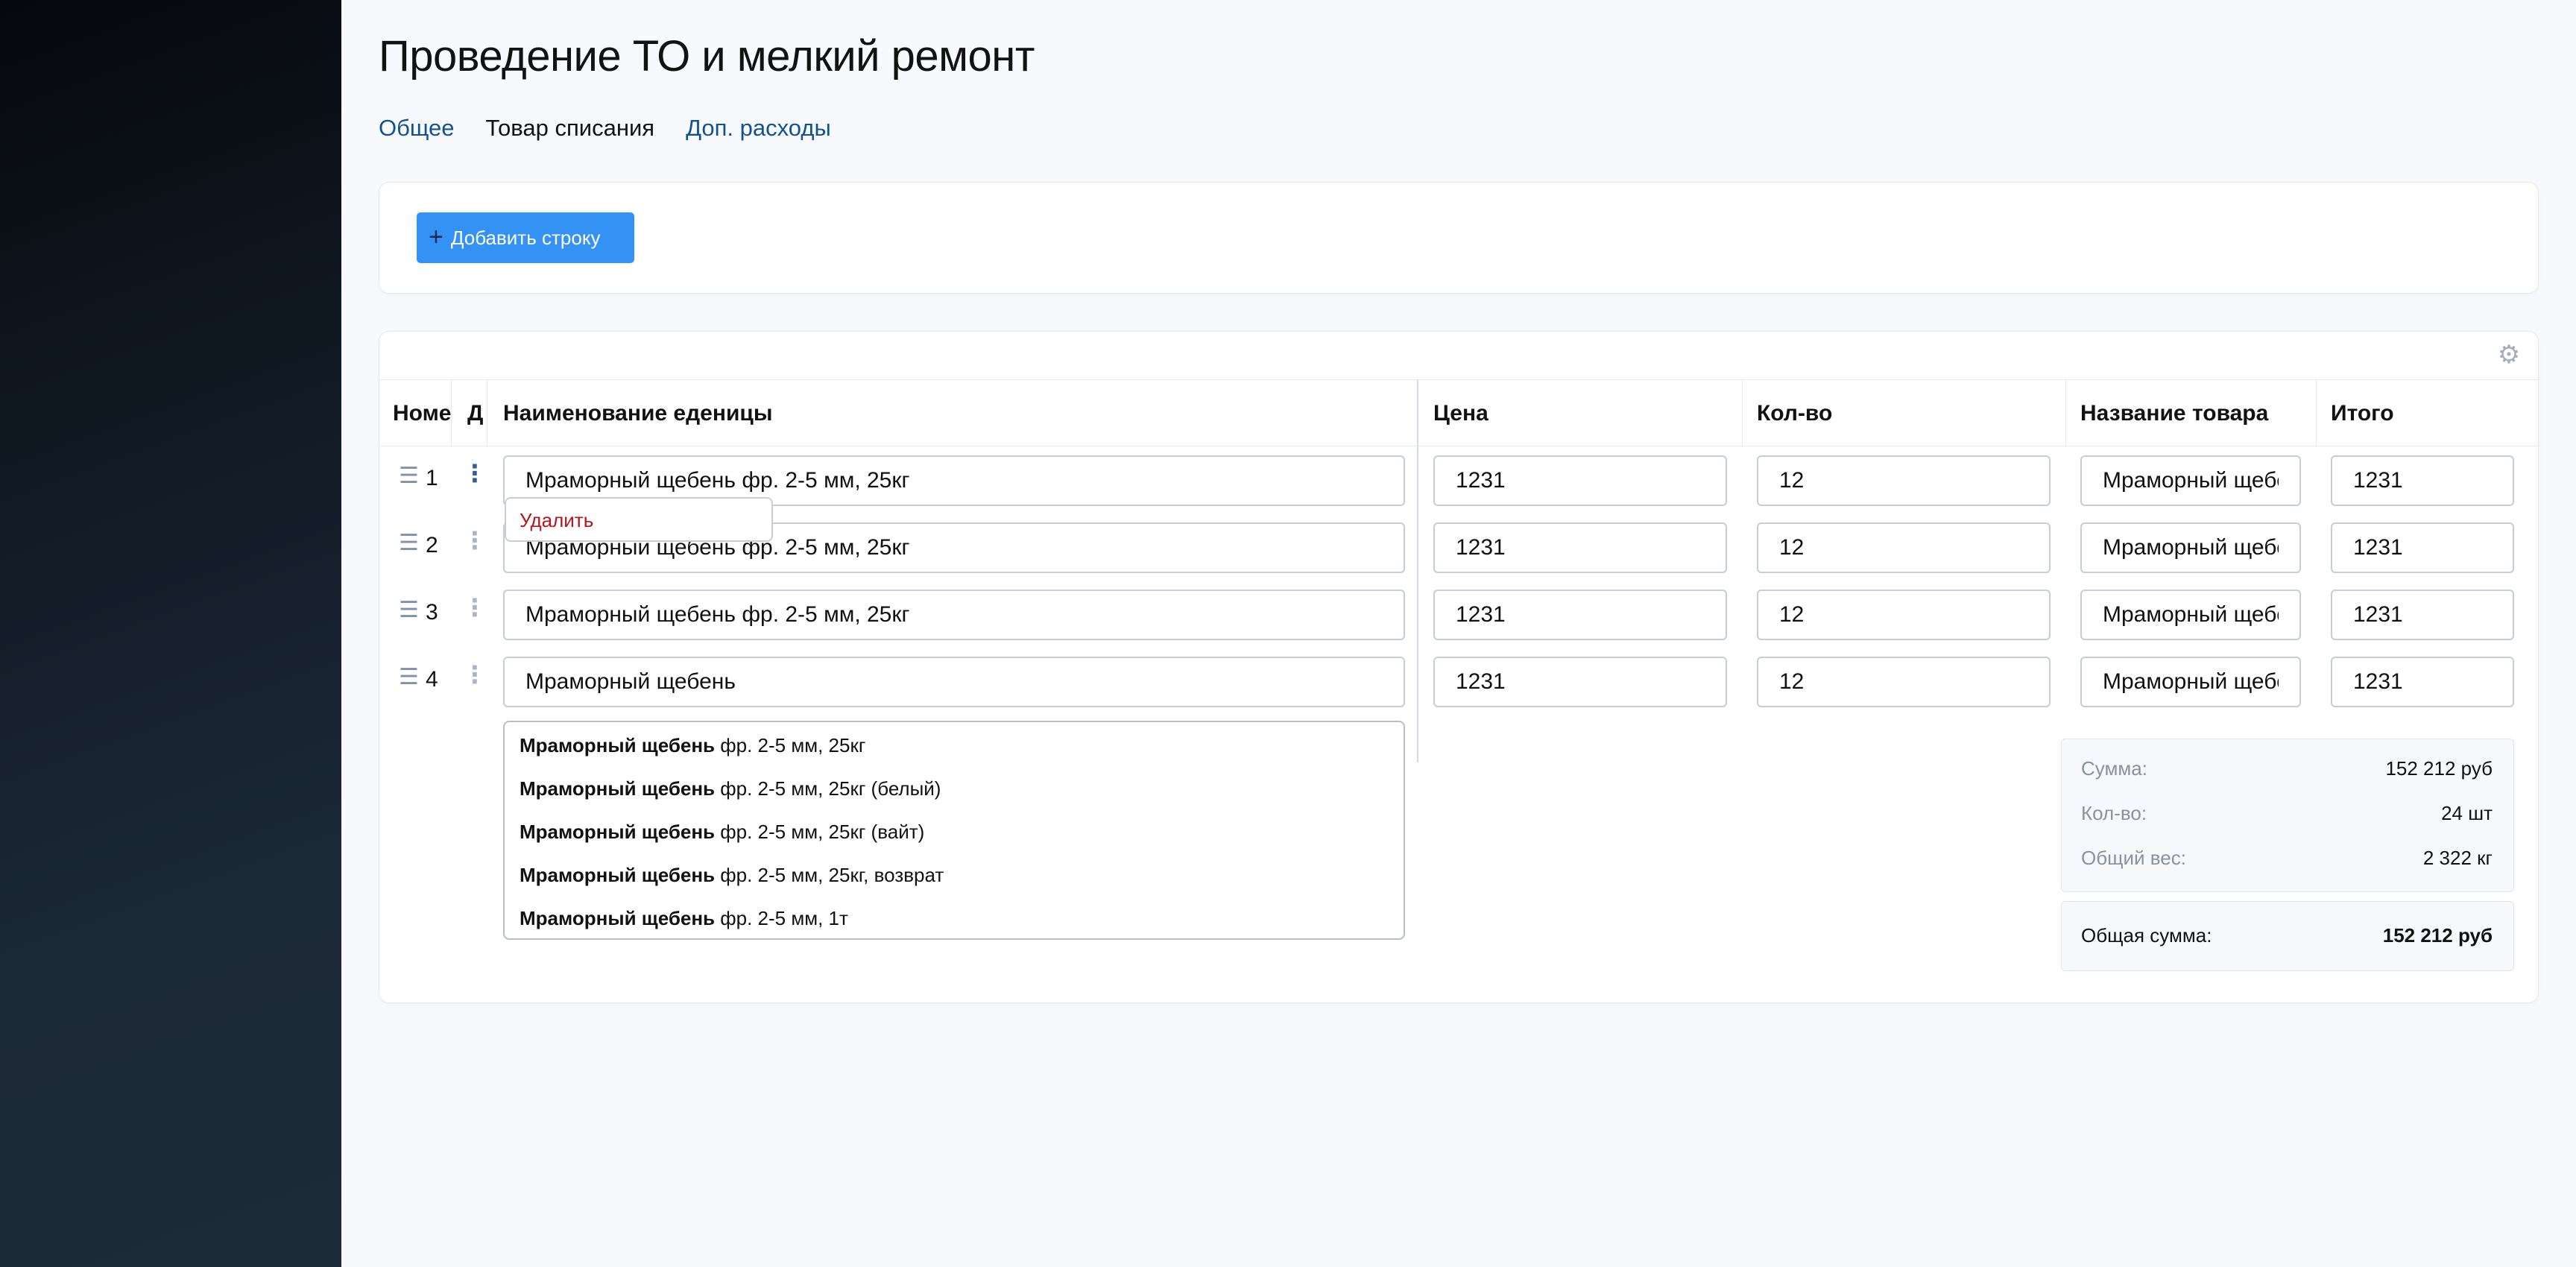 This screenshot has width=2576, height=1267. Describe the element at coordinates (432, 679) in the screenshot. I see `row-number: 4` at that location.